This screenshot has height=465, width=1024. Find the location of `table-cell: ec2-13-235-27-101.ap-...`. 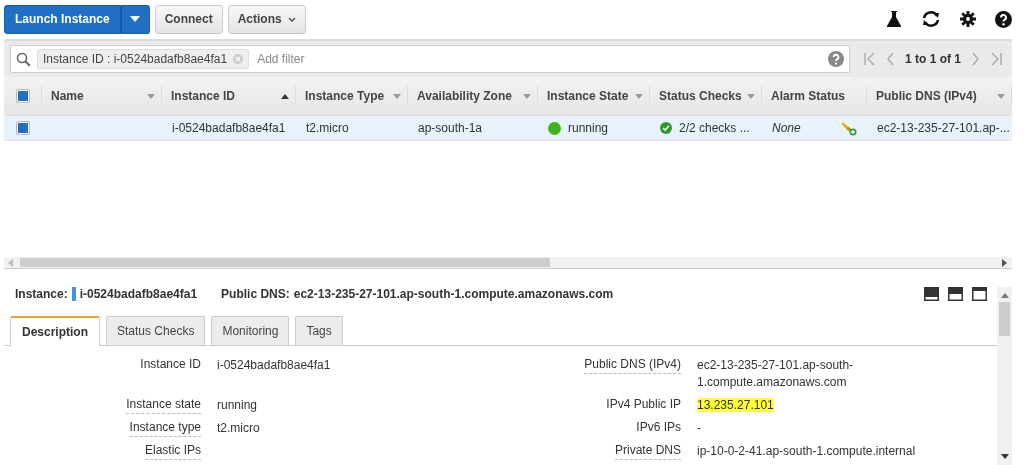

table-cell: ec2-13-235-27-101.ap-... is located at coordinates (943, 128).